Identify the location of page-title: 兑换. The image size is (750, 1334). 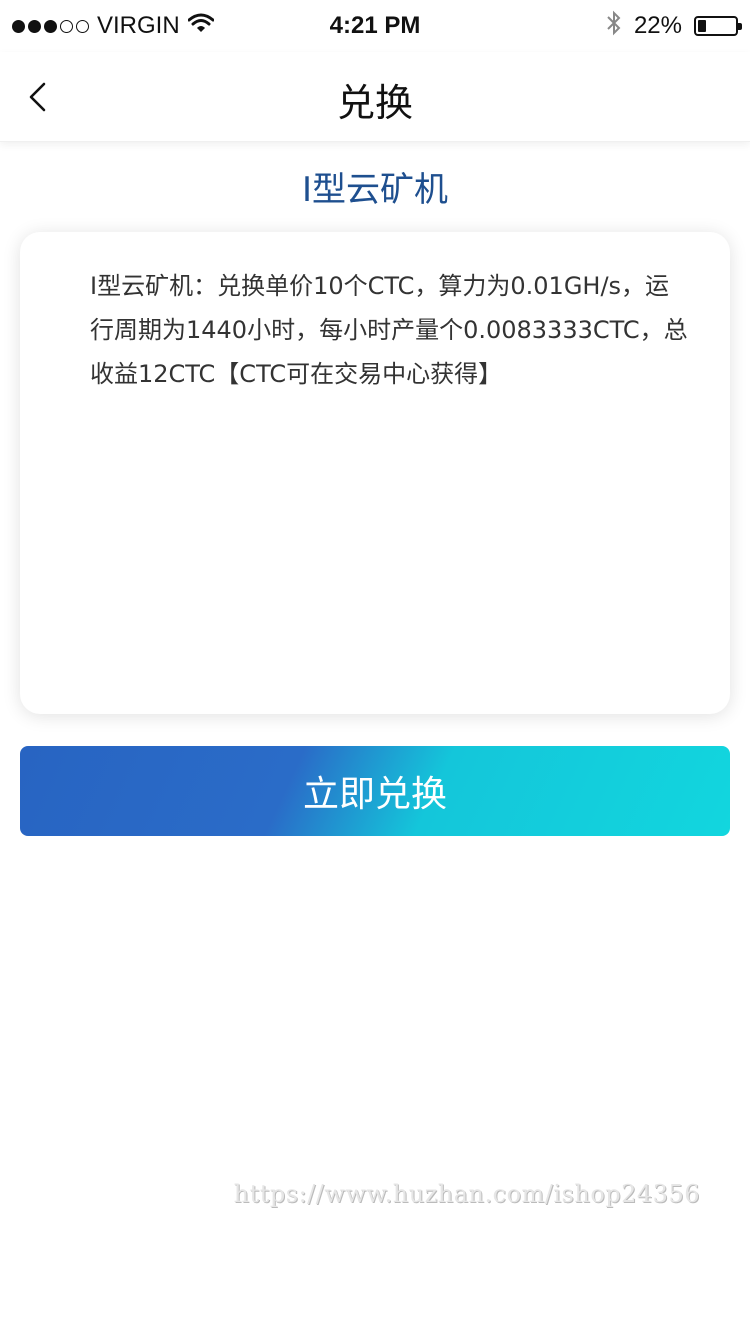
(374, 103).